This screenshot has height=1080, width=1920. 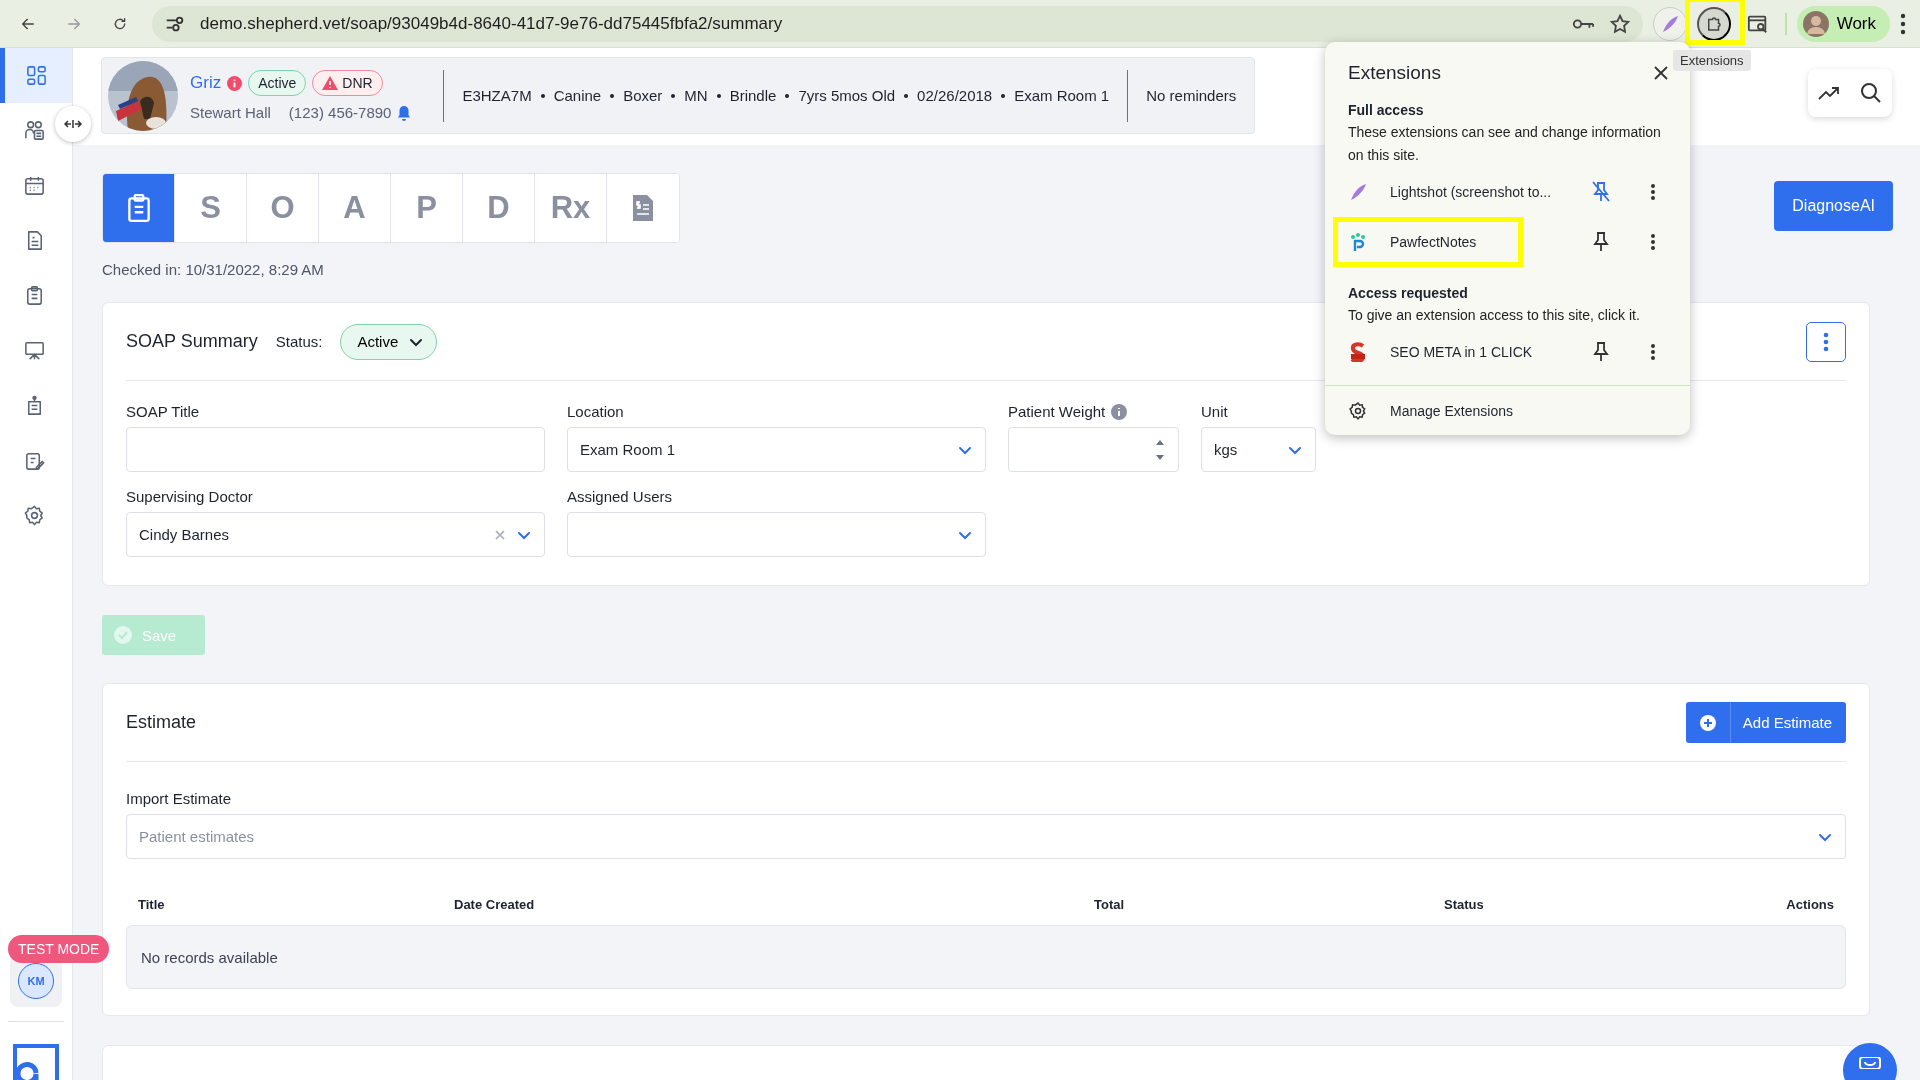 I want to click on clipboard-icon, so click(x=138, y=208).